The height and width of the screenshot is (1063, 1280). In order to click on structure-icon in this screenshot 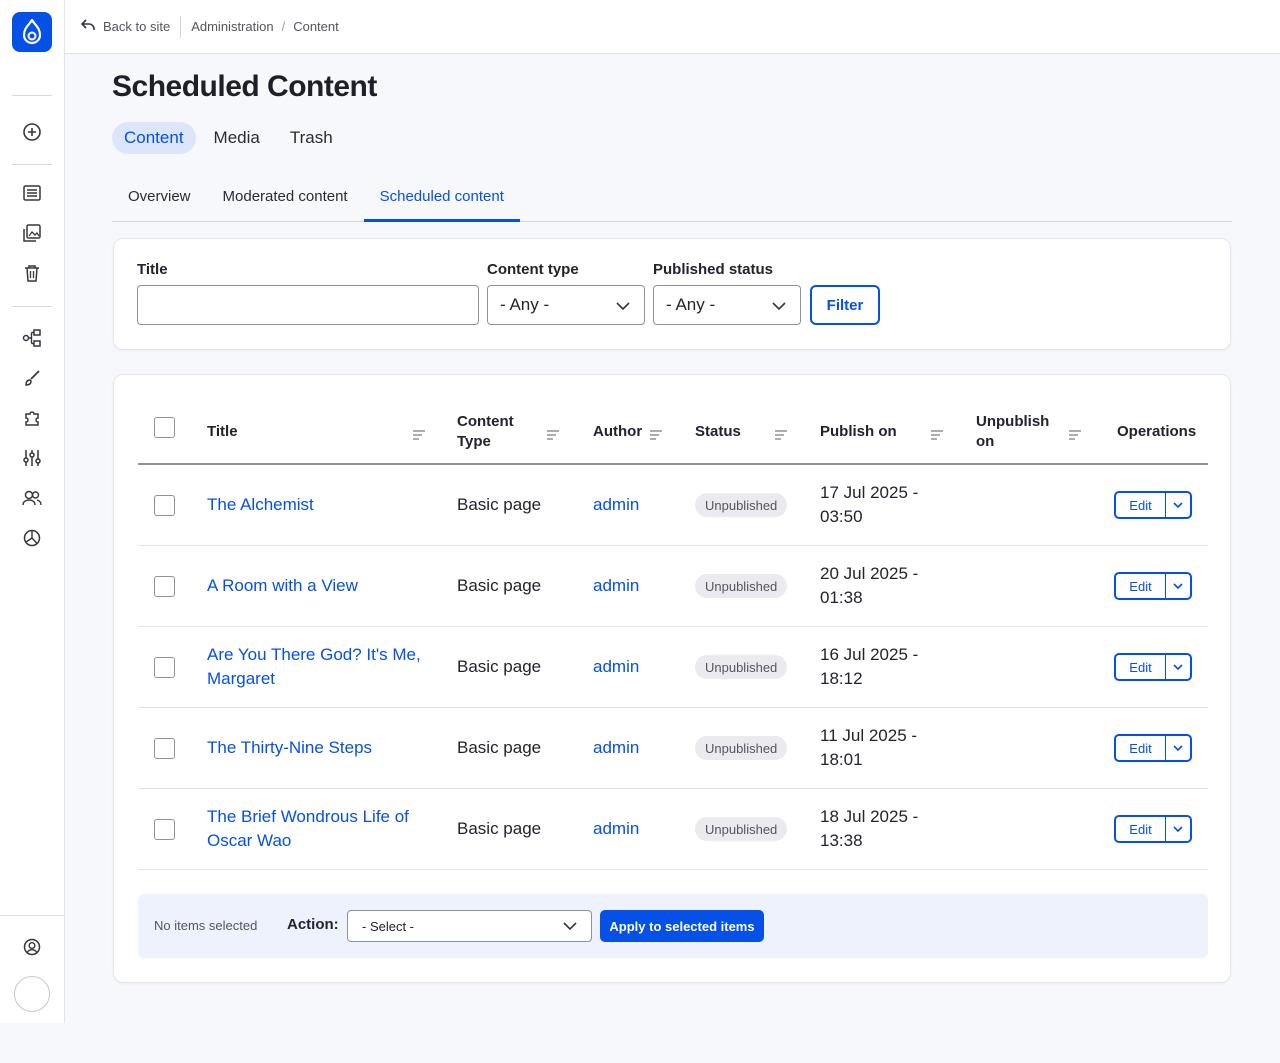, I will do `click(32, 338)`.